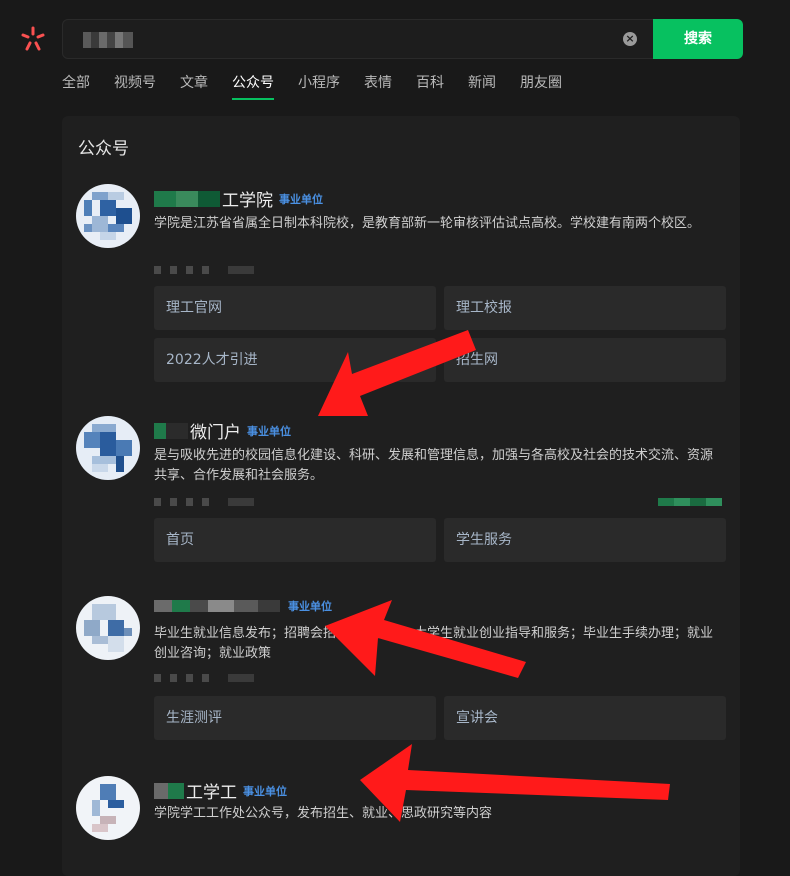  Describe the element at coordinates (402, 39) in the screenshot. I see `search-input: × 搜索` at that location.